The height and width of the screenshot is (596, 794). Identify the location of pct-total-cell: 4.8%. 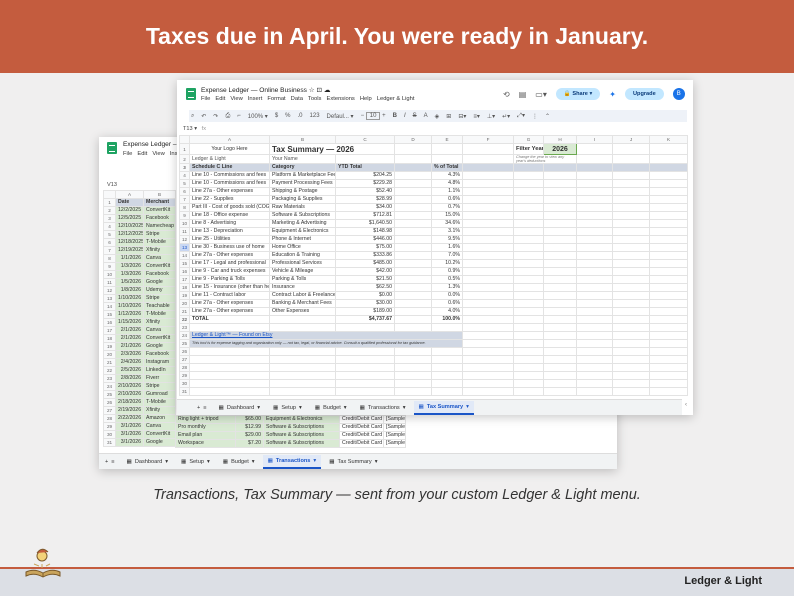
(447, 183).